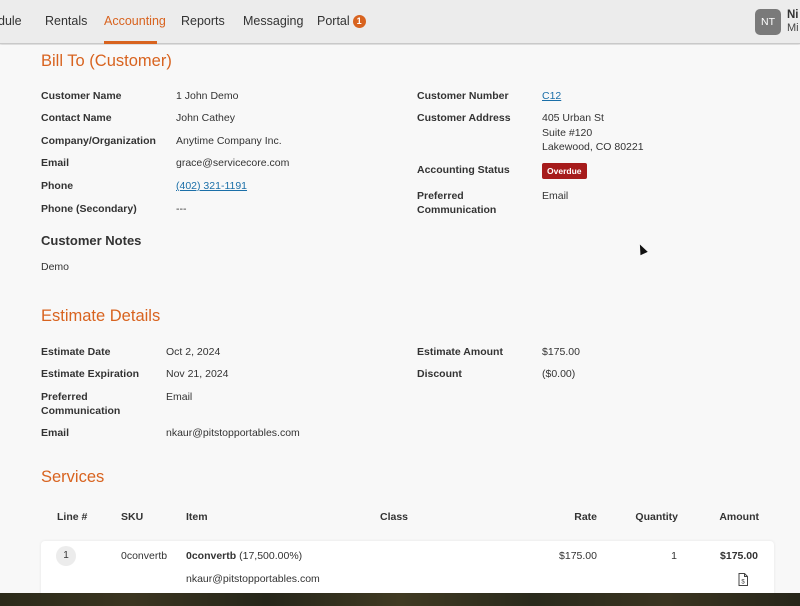  I want to click on invoice-document-icon: $, so click(743, 582).